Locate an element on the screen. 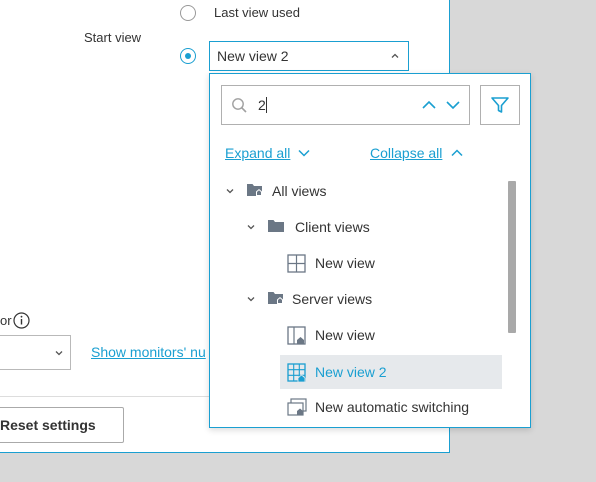 The image size is (596, 482). last-view-label: Last view used is located at coordinates (257, 12).